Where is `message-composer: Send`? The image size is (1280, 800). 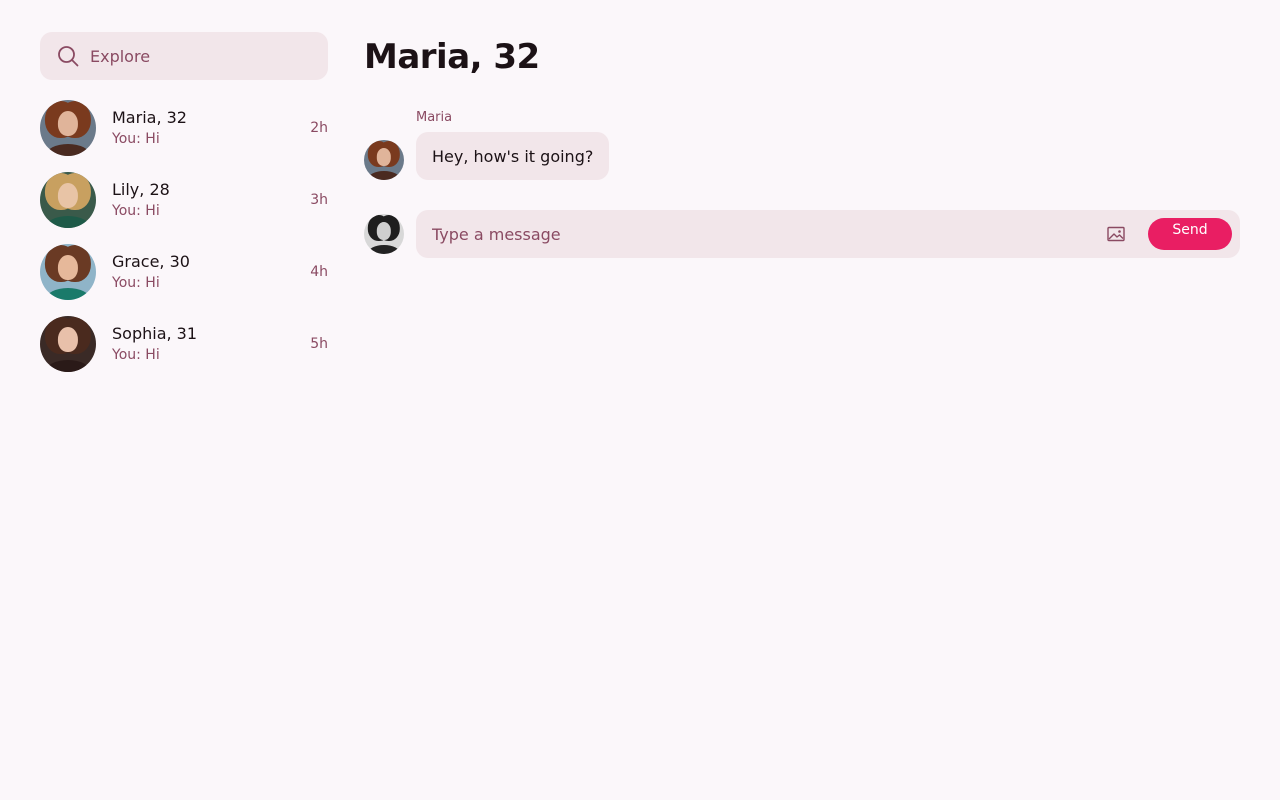 message-composer: Send is located at coordinates (802, 234).